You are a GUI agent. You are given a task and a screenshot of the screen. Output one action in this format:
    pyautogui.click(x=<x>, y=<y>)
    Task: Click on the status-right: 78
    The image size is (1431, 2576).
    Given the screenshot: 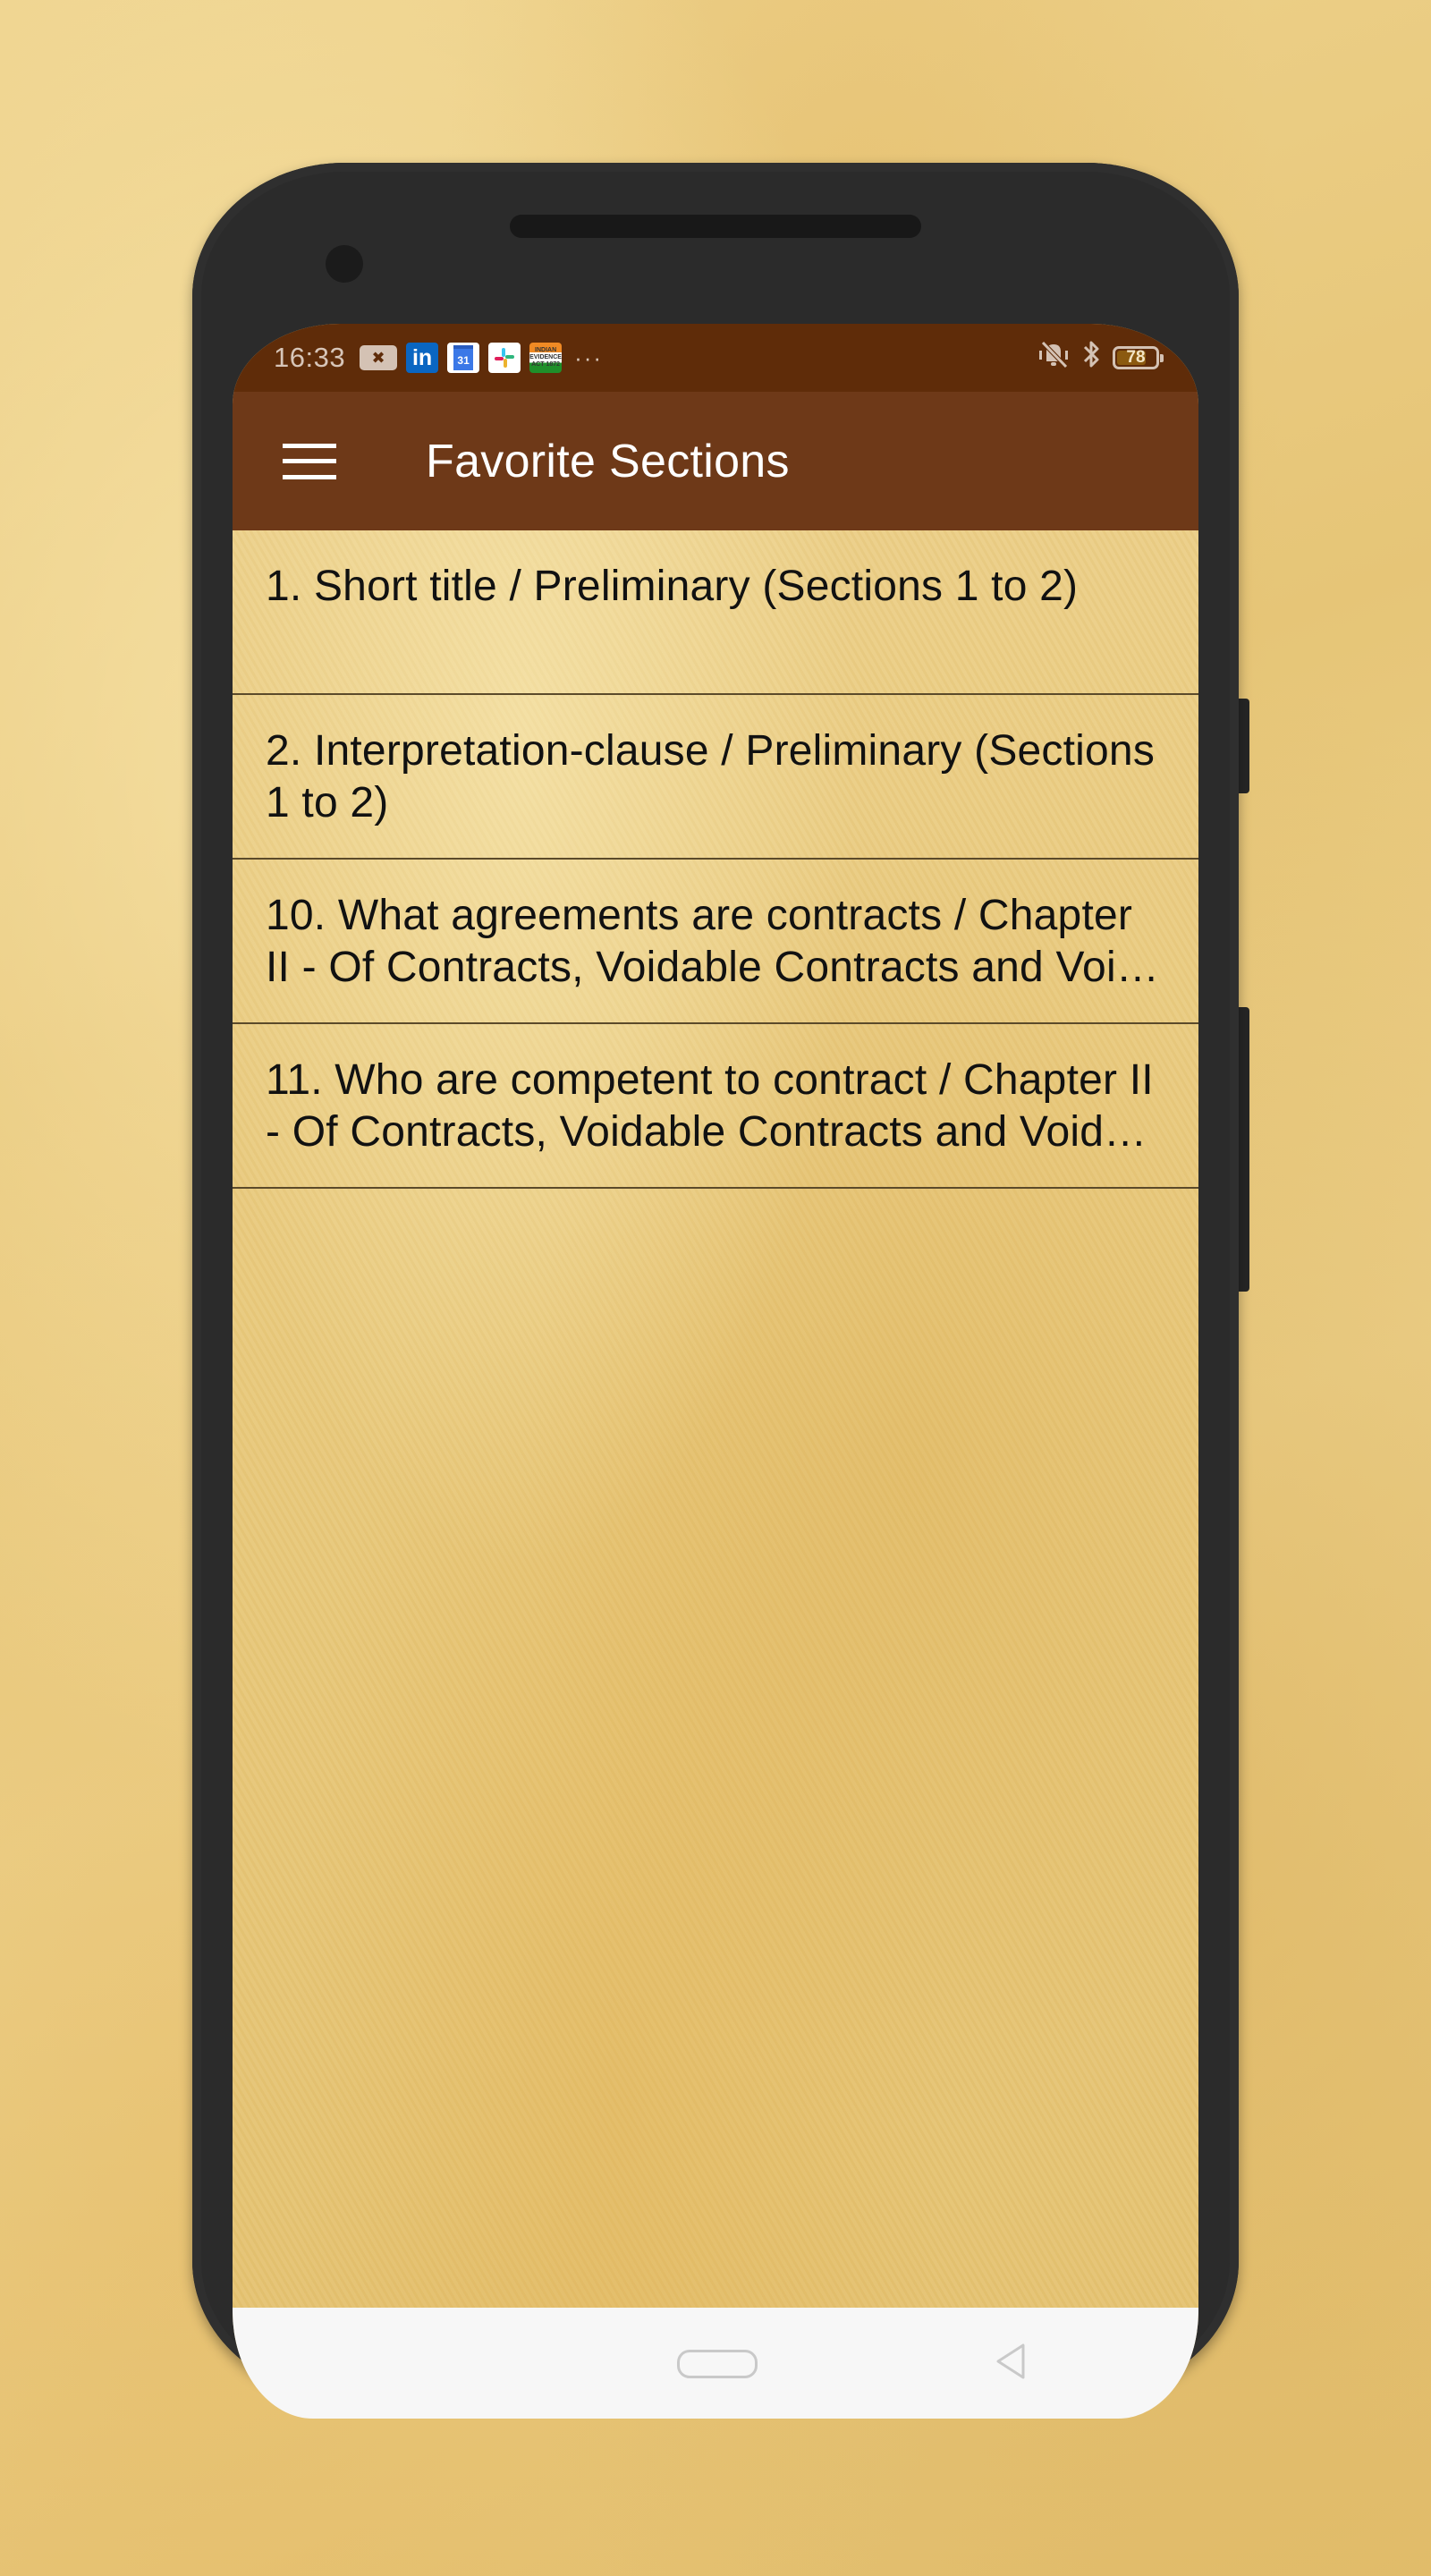 What is the action you would take?
    pyautogui.click(x=1100, y=358)
    